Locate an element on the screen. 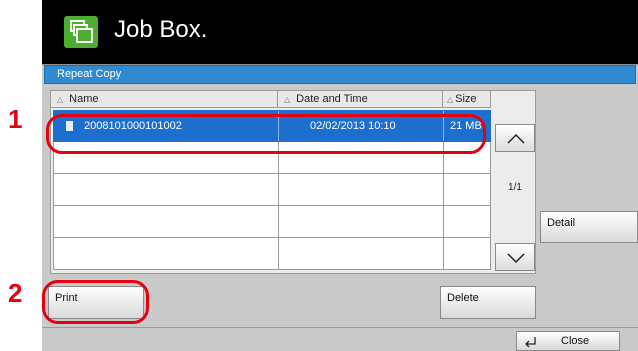  callout-number-2: 2 is located at coordinates (15, 293).